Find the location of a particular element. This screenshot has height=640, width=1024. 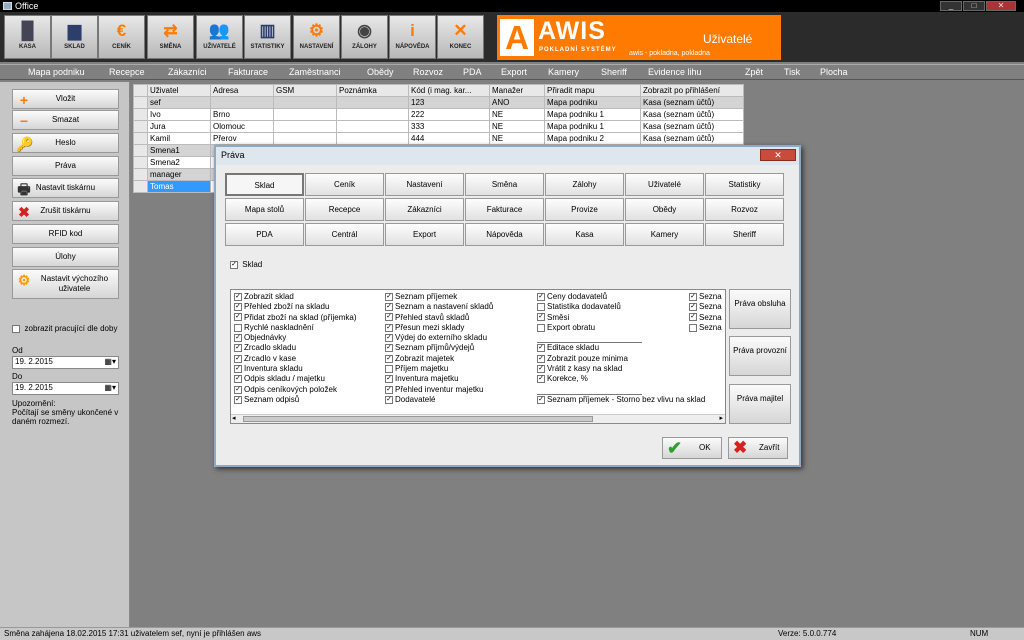

master-checkbox-row: ✓ Sklad is located at coordinates (246, 264).